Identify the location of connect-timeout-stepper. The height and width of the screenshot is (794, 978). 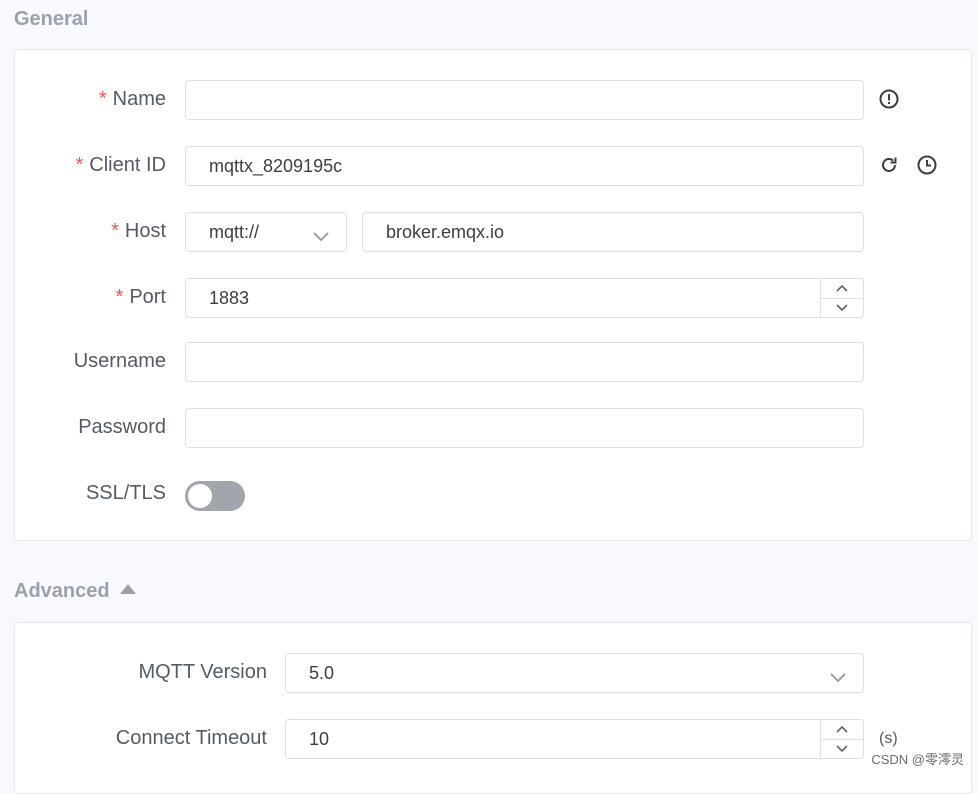
(841, 739).